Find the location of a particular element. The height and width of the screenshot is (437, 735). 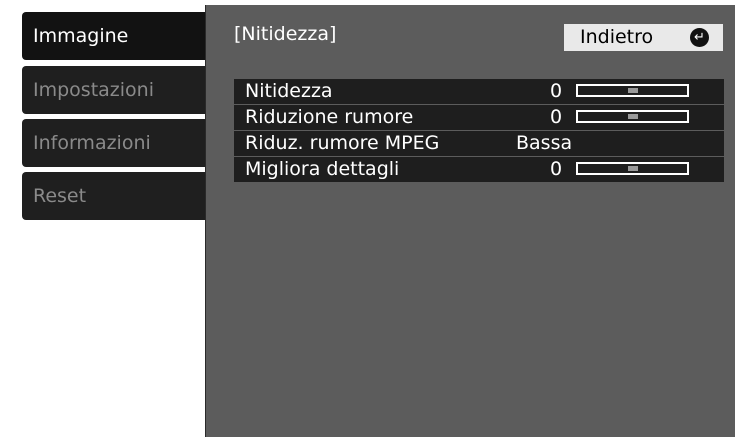

sidebar-item-immagine: Immagine is located at coordinates (113, 36).